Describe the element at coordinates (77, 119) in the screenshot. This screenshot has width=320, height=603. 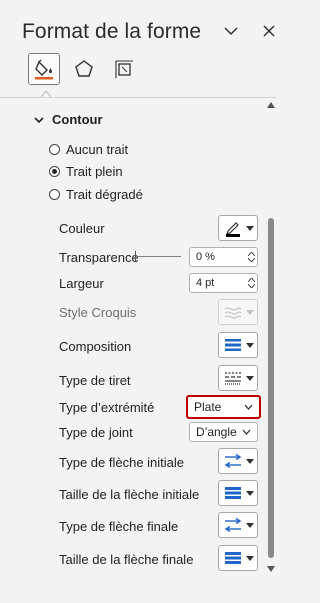
I see `section-title: Contour` at that location.